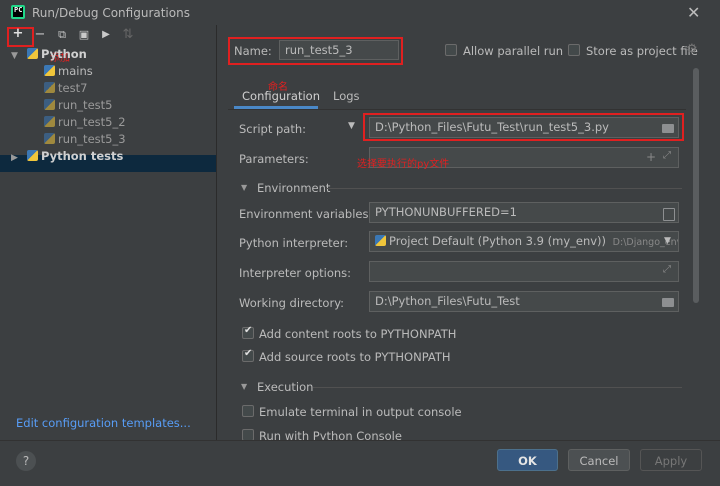 Image resolution: width=720 pixels, height=486 pixels. What do you see at coordinates (248, 411) in the screenshot?
I see `emulate-terminal-checkbox` at bounding box center [248, 411].